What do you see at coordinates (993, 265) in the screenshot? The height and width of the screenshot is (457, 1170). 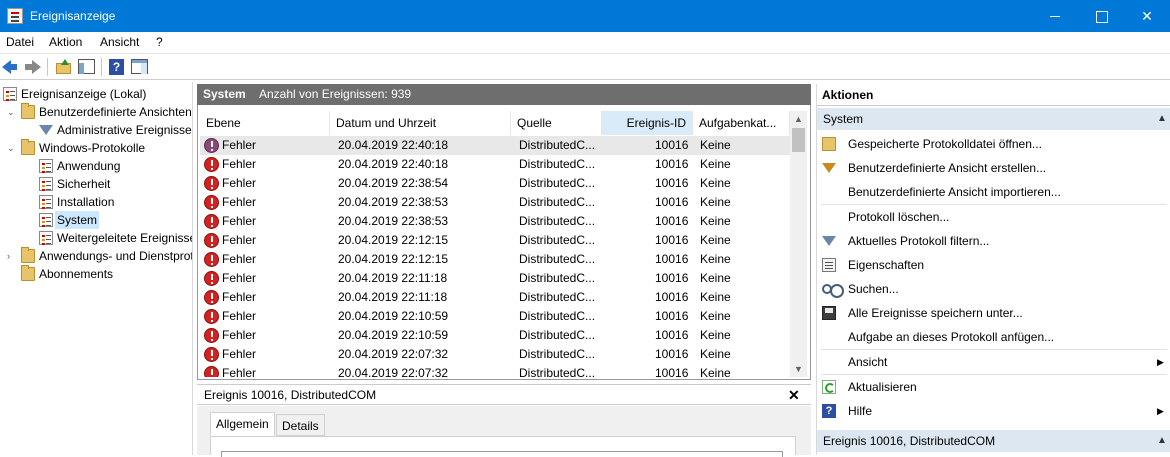 I see `action-properties: Eigenschaften` at bounding box center [993, 265].